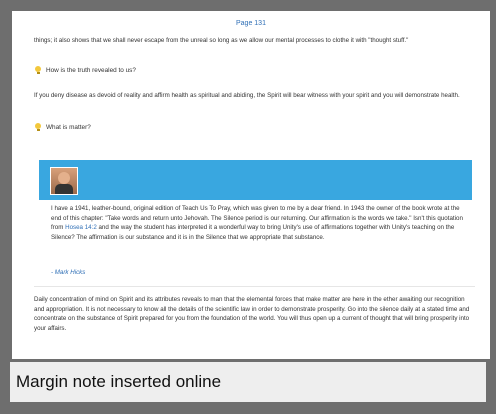 The image size is (496, 414). I want to click on divider, so click(254, 286).